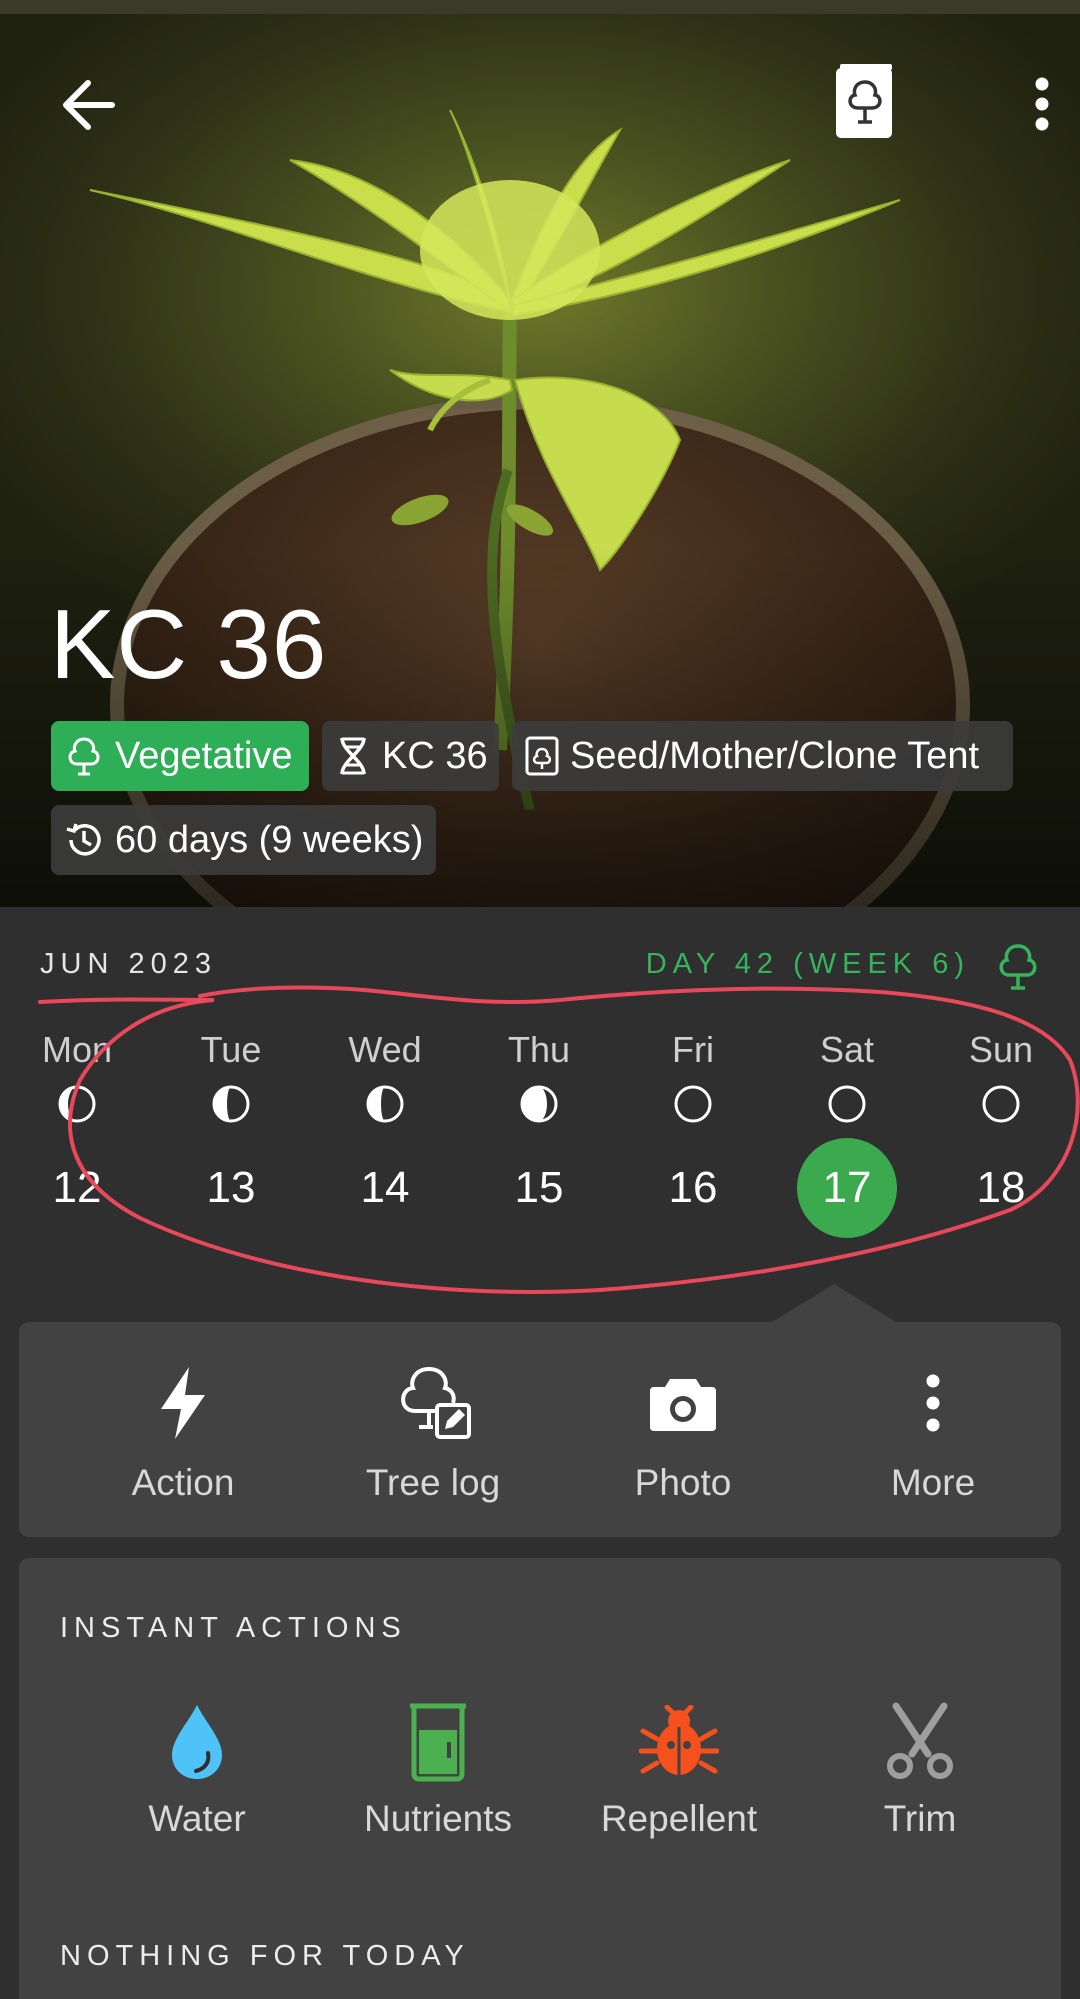  Describe the element at coordinates (189, 644) in the screenshot. I see `plant-name-title: KC 36` at that location.